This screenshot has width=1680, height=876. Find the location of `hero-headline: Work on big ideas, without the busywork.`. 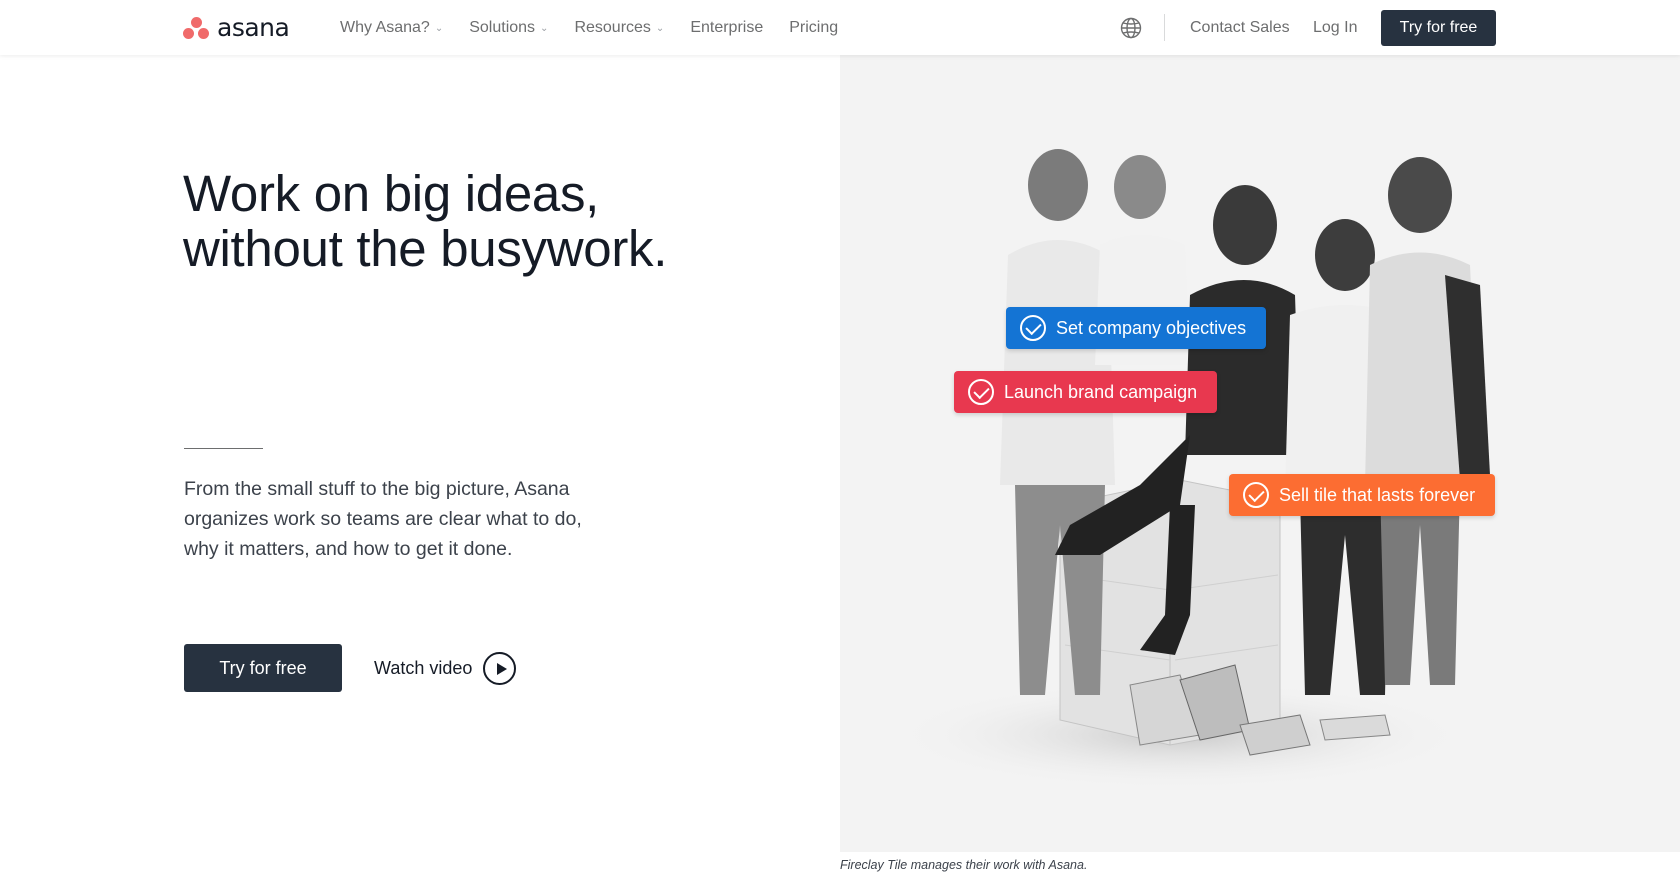

hero-headline: Work on big ideas, without the busywork. is located at coordinates (483, 221).